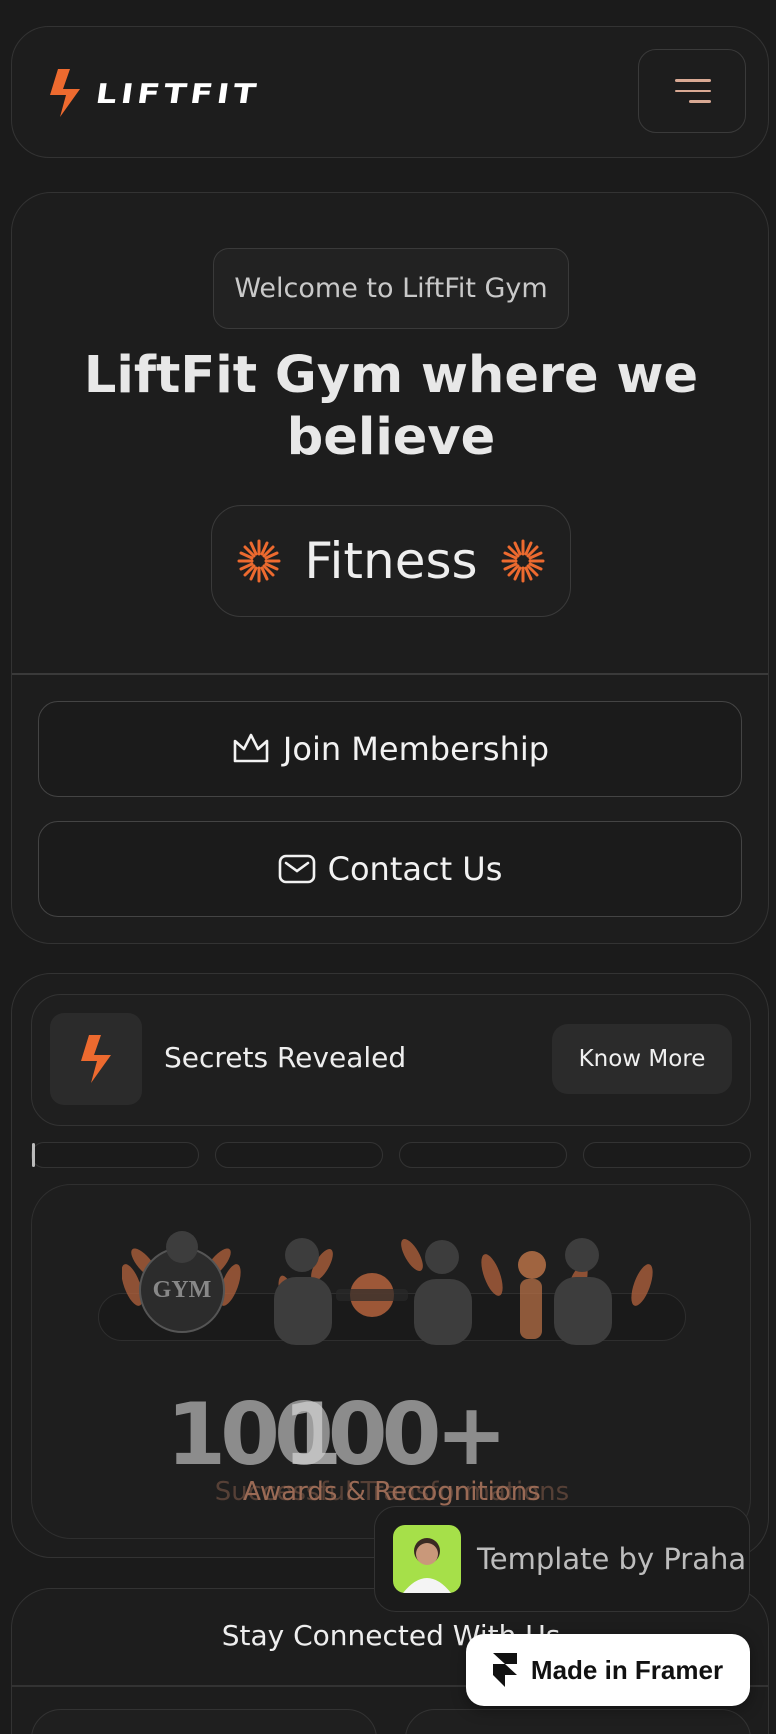 The width and height of the screenshot is (776, 1734). What do you see at coordinates (416, 749) in the screenshot?
I see `join-membership-label: Join Membership` at bounding box center [416, 749].